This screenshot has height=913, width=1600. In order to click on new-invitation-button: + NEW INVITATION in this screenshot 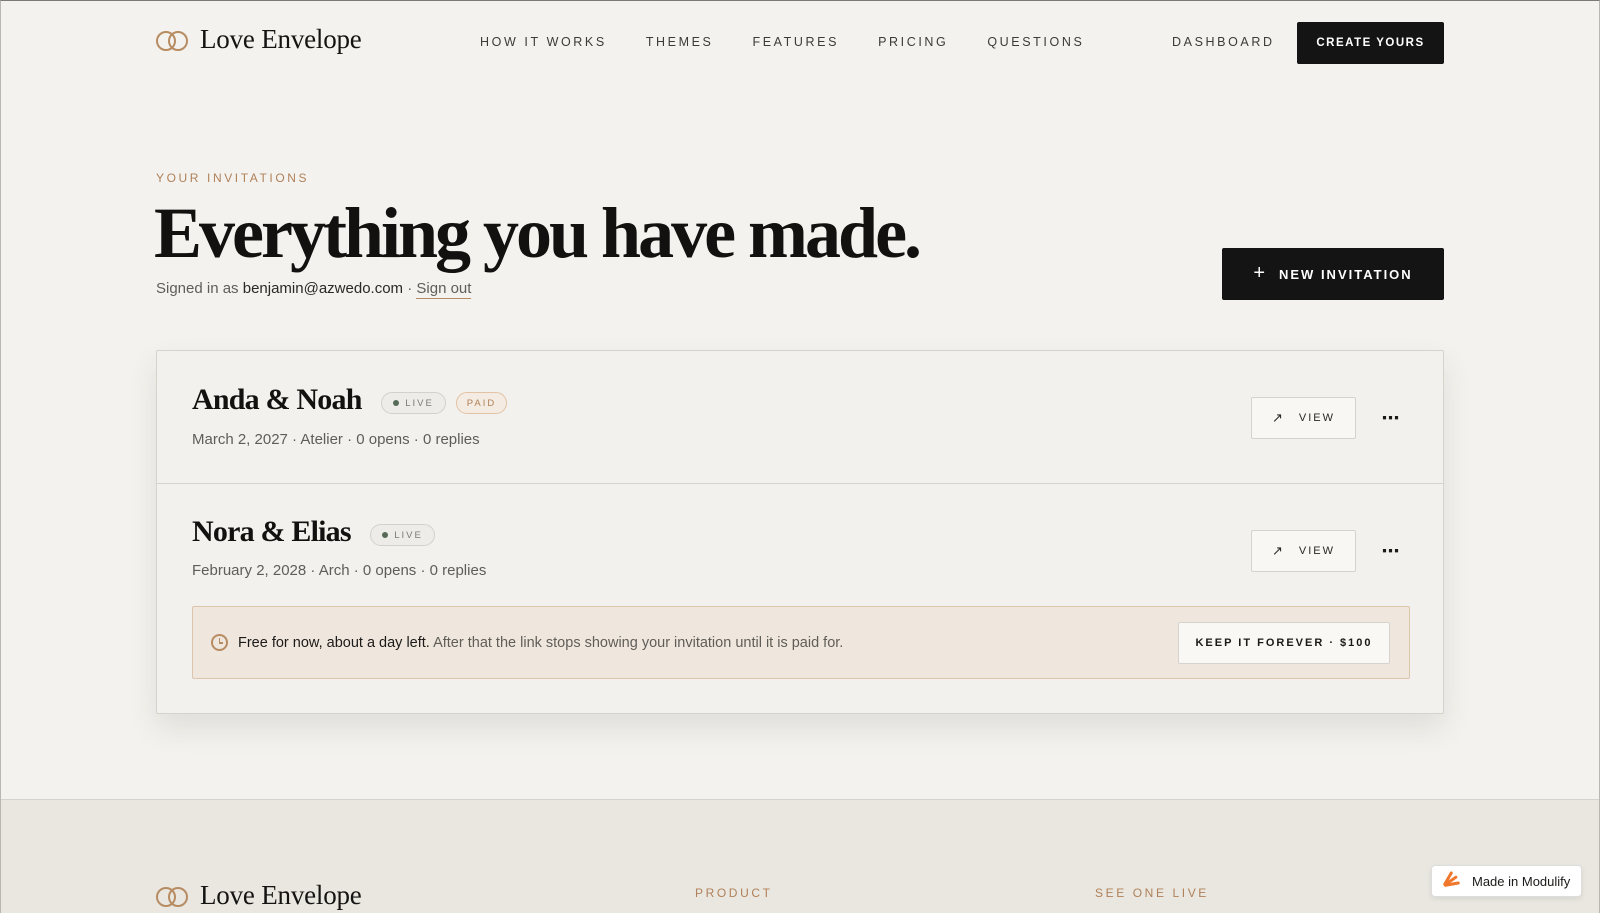, I will do `click(1333, 274)`.